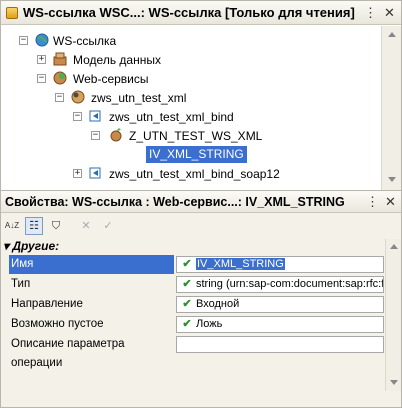 This screenshot has height=408, width=402. What do you see at coordinates (116, 135) in the screenshot?
I see `operation-icon` at bounding box center [116, 135].